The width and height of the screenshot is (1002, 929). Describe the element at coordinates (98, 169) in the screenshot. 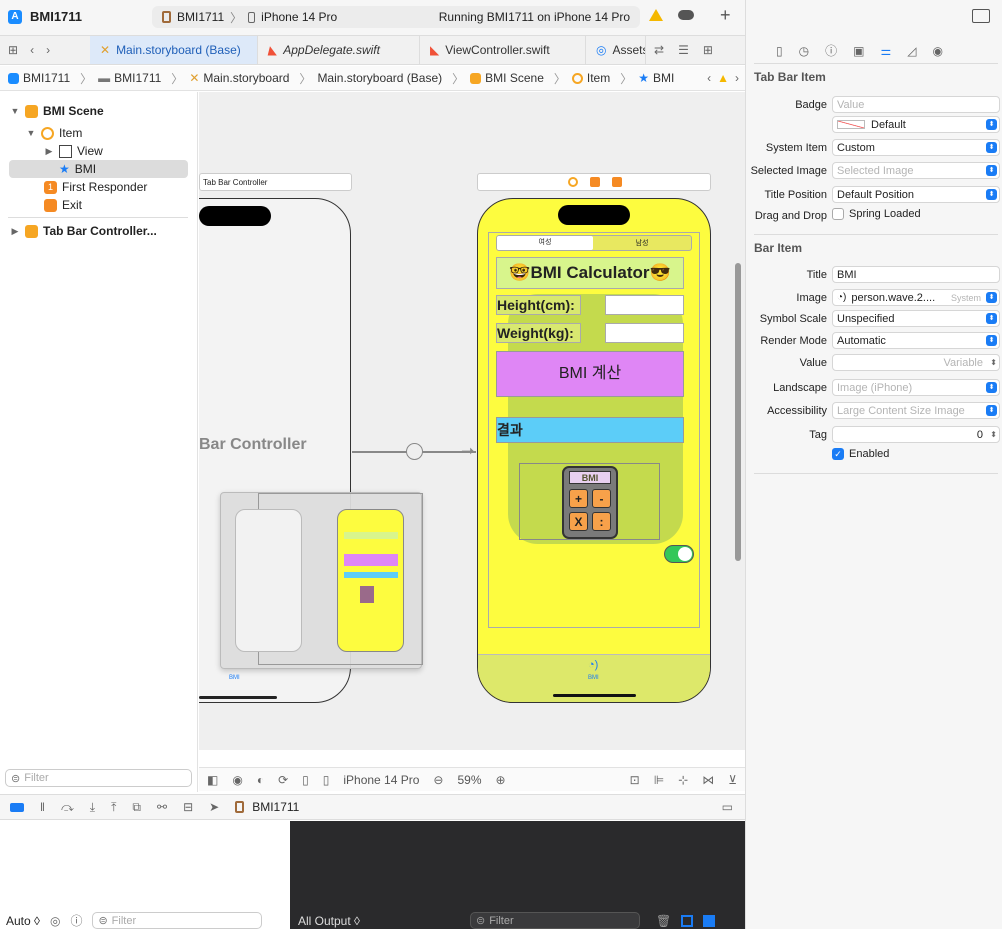

I see `outline-item-bmi: ★ BMI` at that location.